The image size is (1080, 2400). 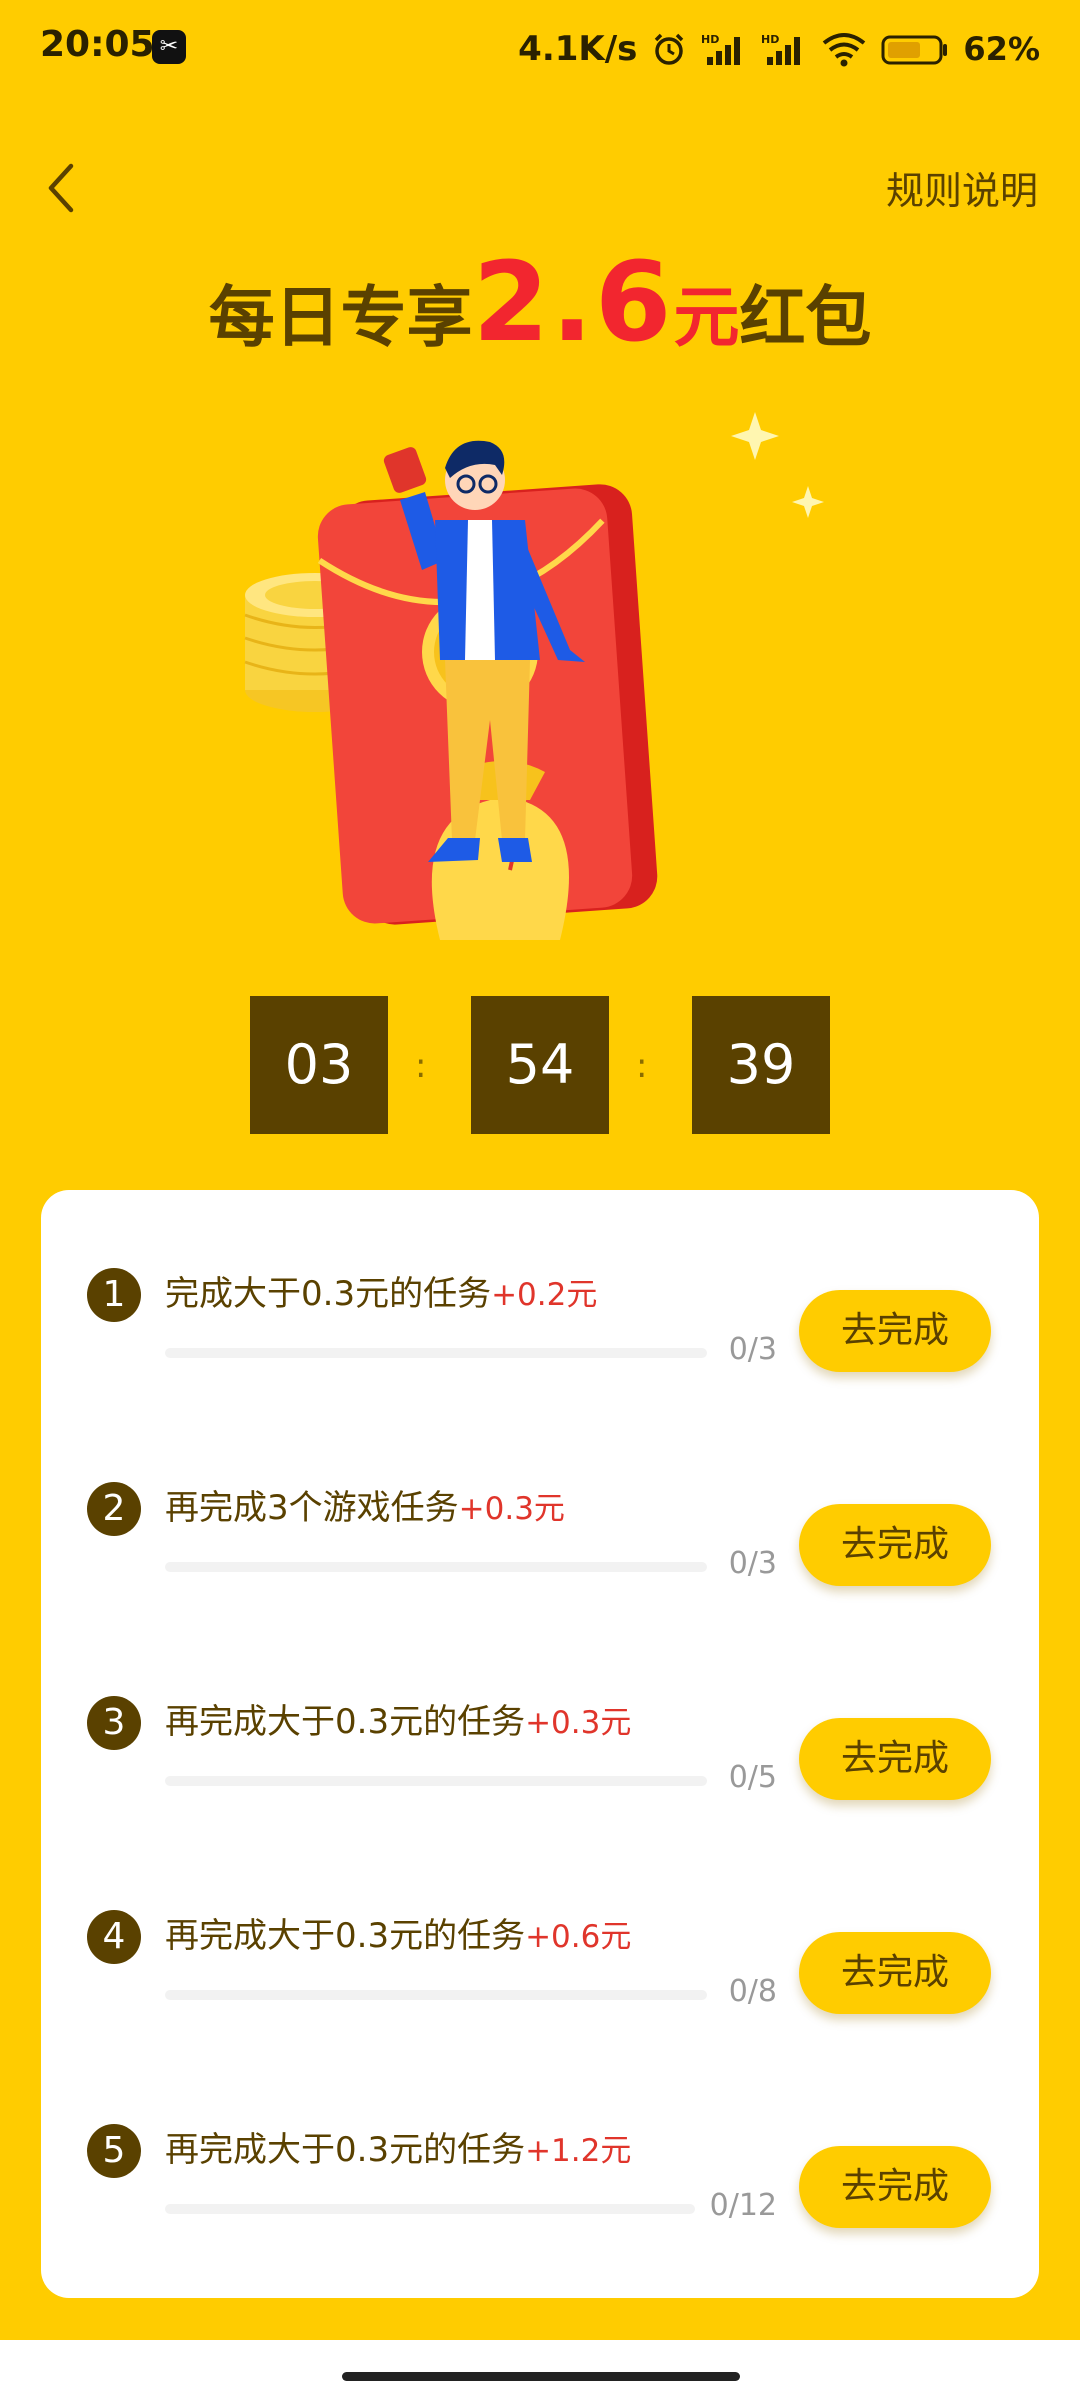 I want to click on task-title: 再完成大于0.3元的任务+0.3元, so click(x=398, y=1718).